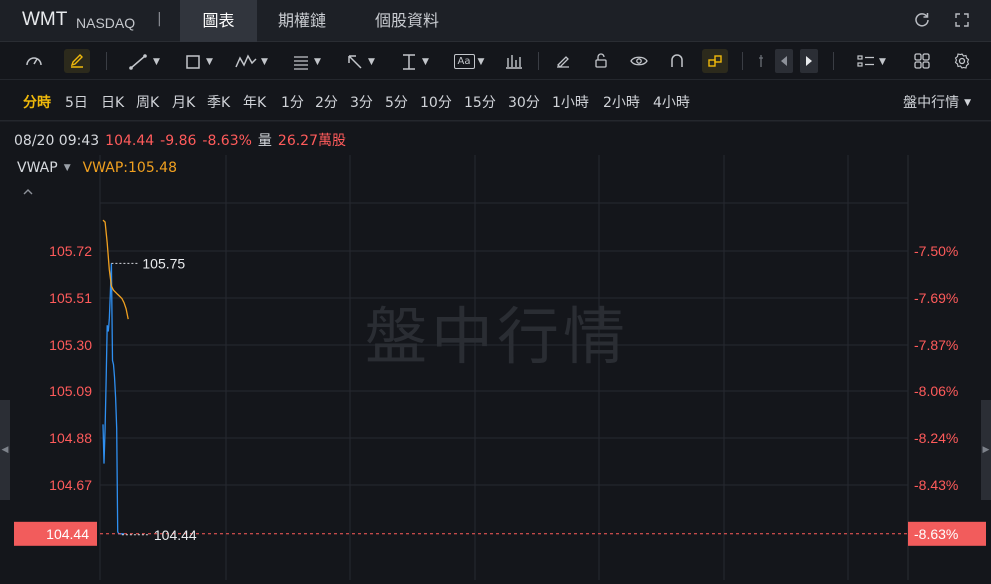 This screenshot has height=584, width=991. Describe the element at coordinates (163, 263) in the screenshot. I see `high-price-annotation: 105.75` at that location.